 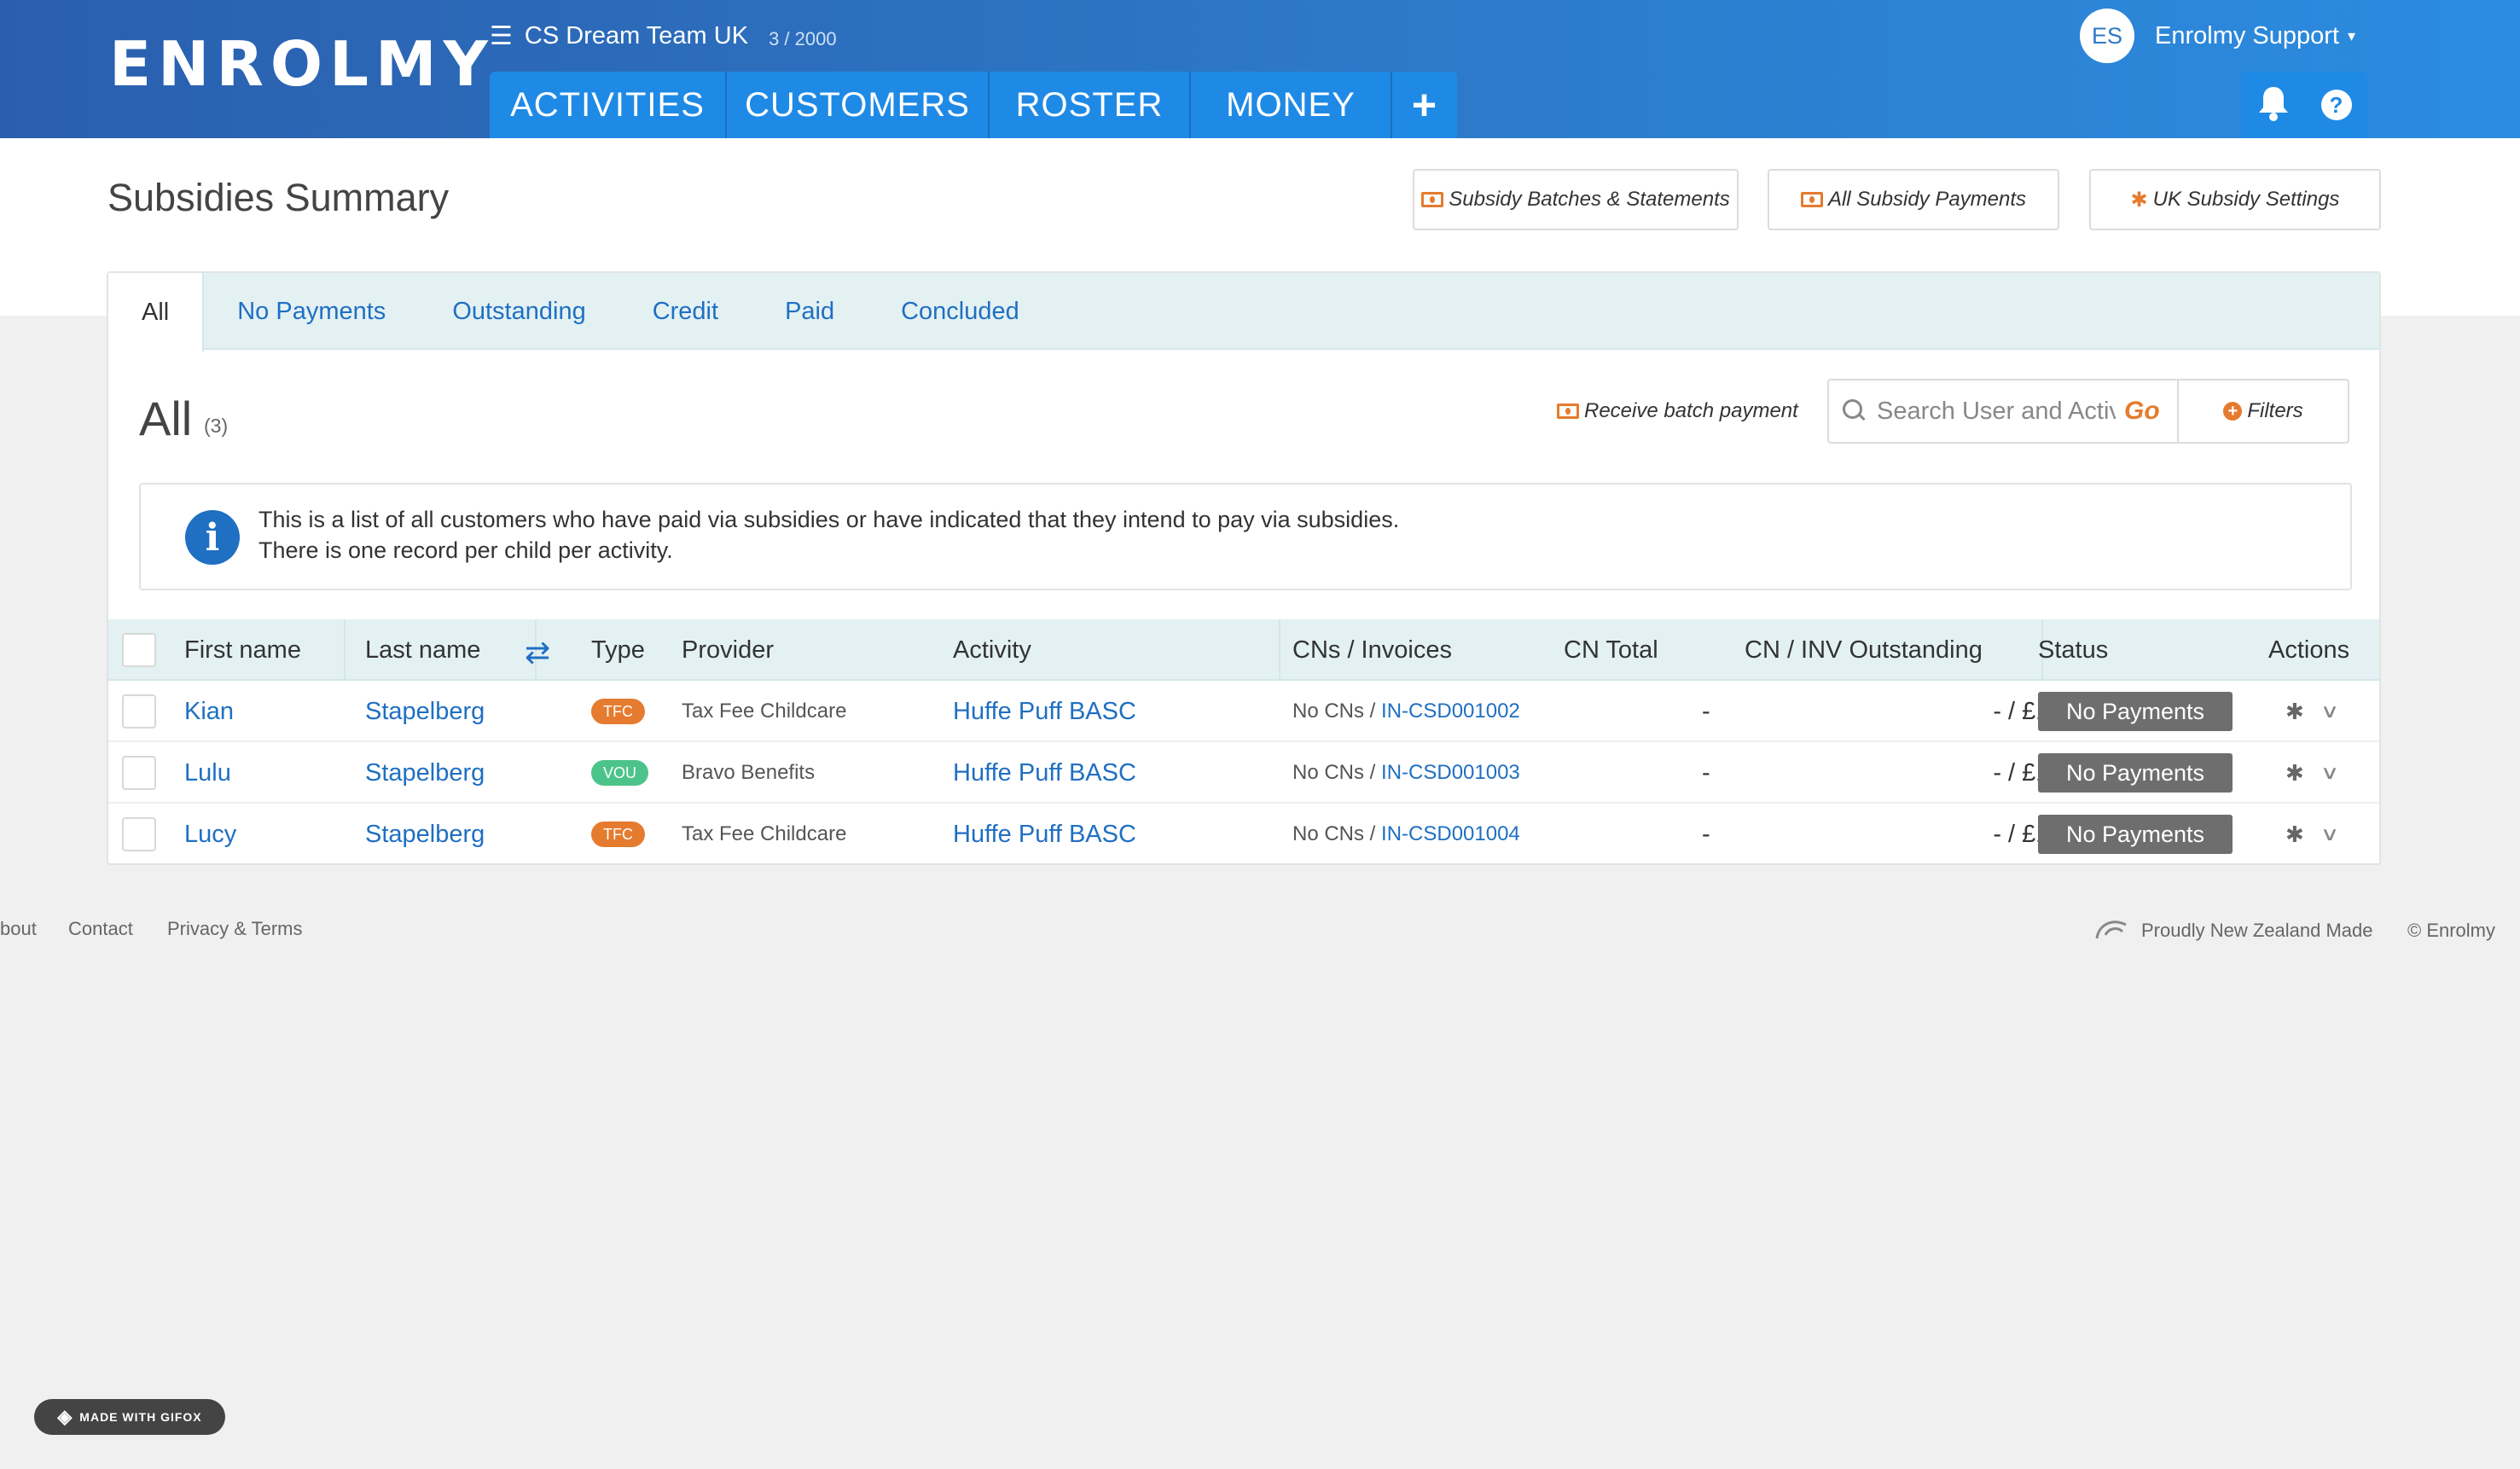 What do you see at coordinates (129, 1417) in the screenshot?
I see `made-with-gifox-badge: ◈ MADE WITH GIFOX` at bounding box center [129, 1417].